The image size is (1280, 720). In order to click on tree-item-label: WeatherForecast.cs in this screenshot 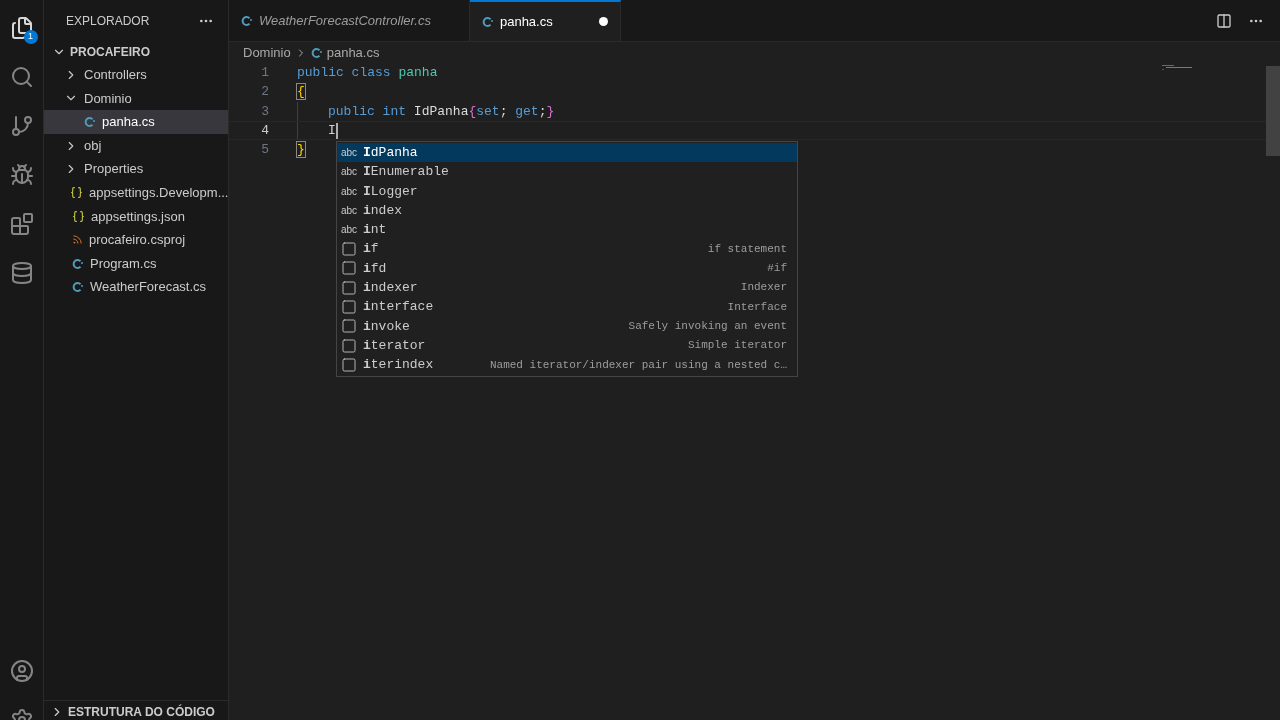, I will do `click(148, 287)`.